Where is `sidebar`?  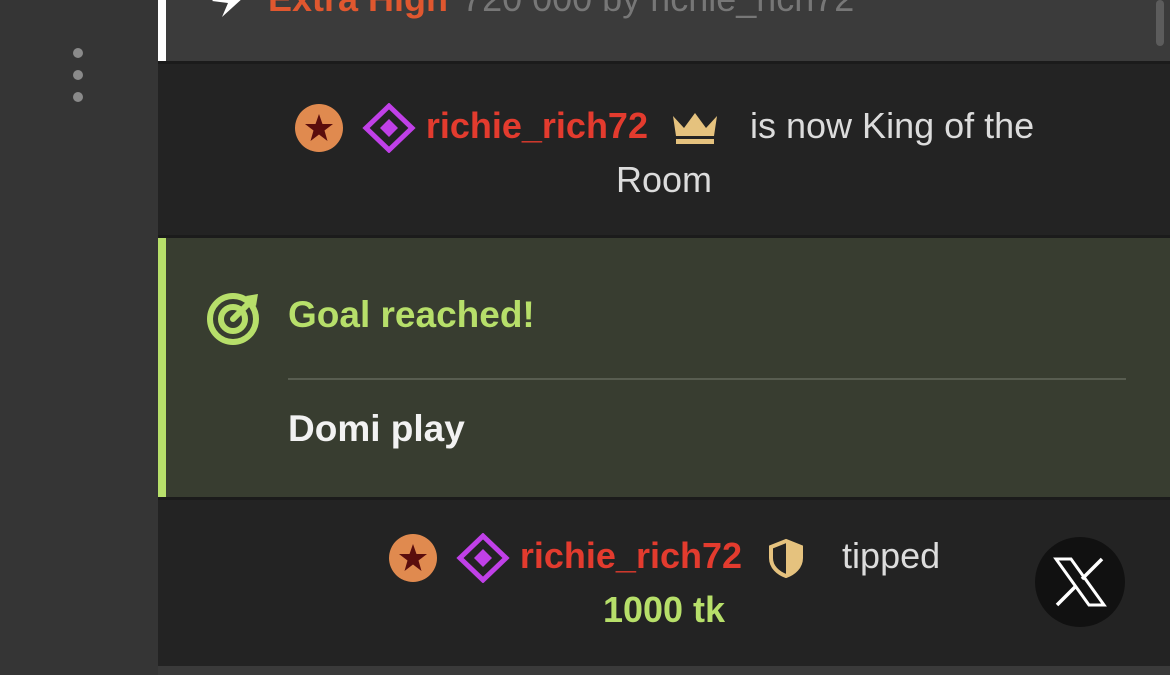 sidebar is located at coordinates (79, 337).